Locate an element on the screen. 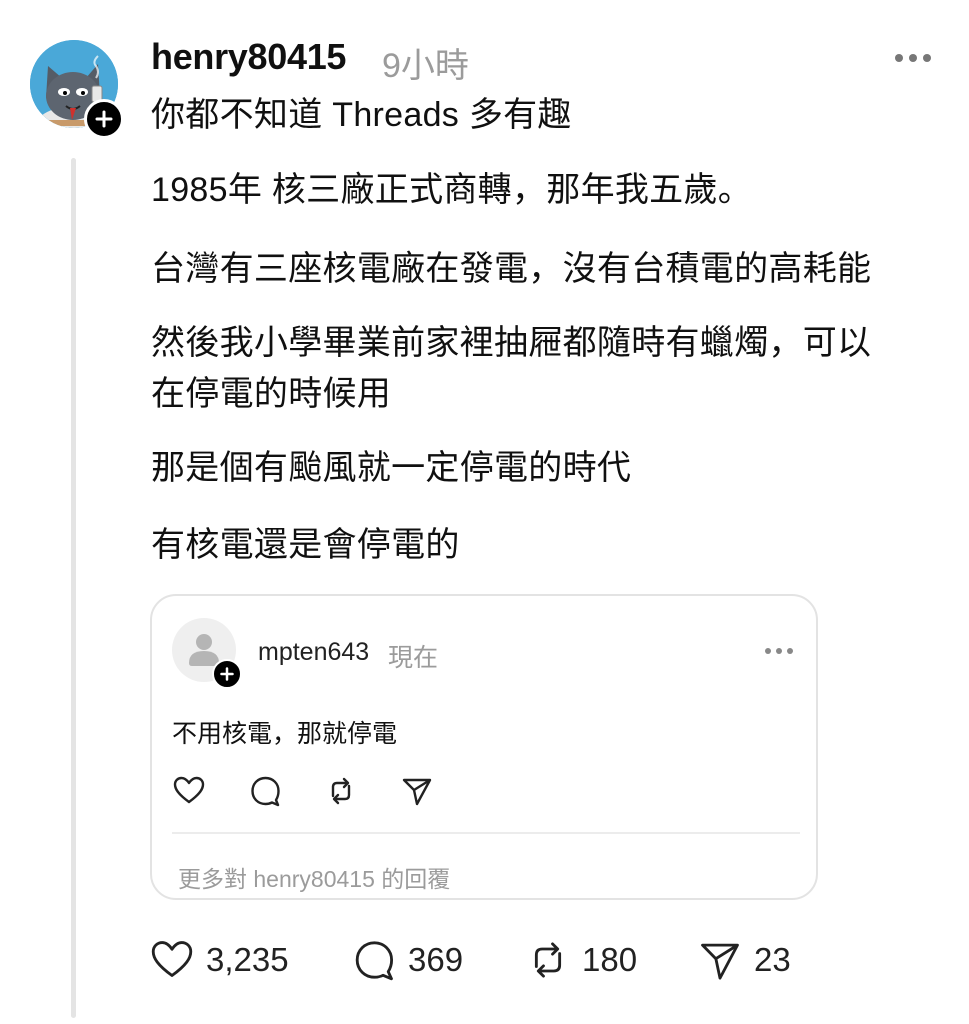 This screenshot has width=969, height=1024. post-text-line: 1985年 核三廠正式商轉，那年我五歲。 is located at coordinates (452, 190).